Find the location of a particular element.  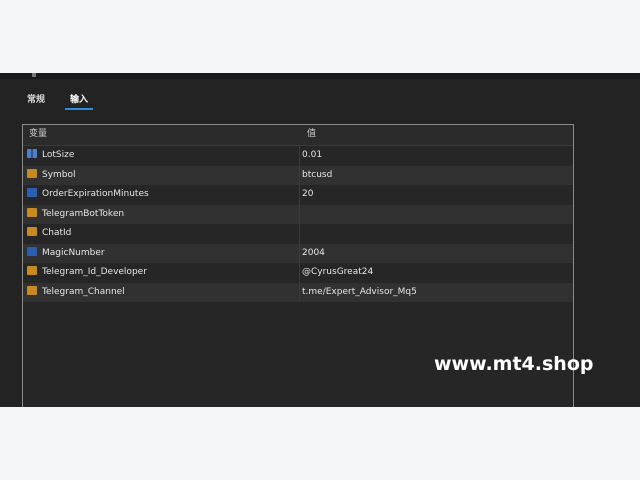

watermark-text: www.mt4.shop is located at coordinates (514, 364).